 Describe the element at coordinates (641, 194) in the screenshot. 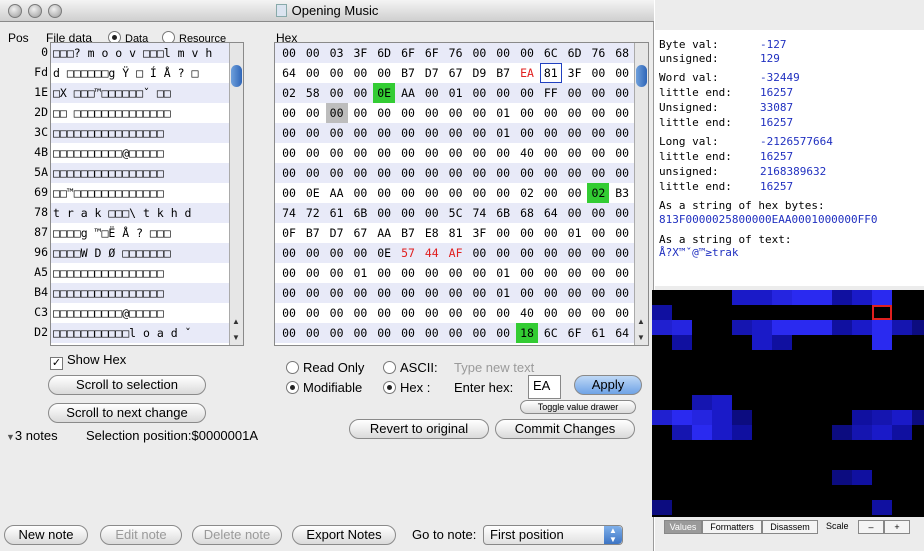

I see `hex-scrollbar: ▲ ▼` at that location.